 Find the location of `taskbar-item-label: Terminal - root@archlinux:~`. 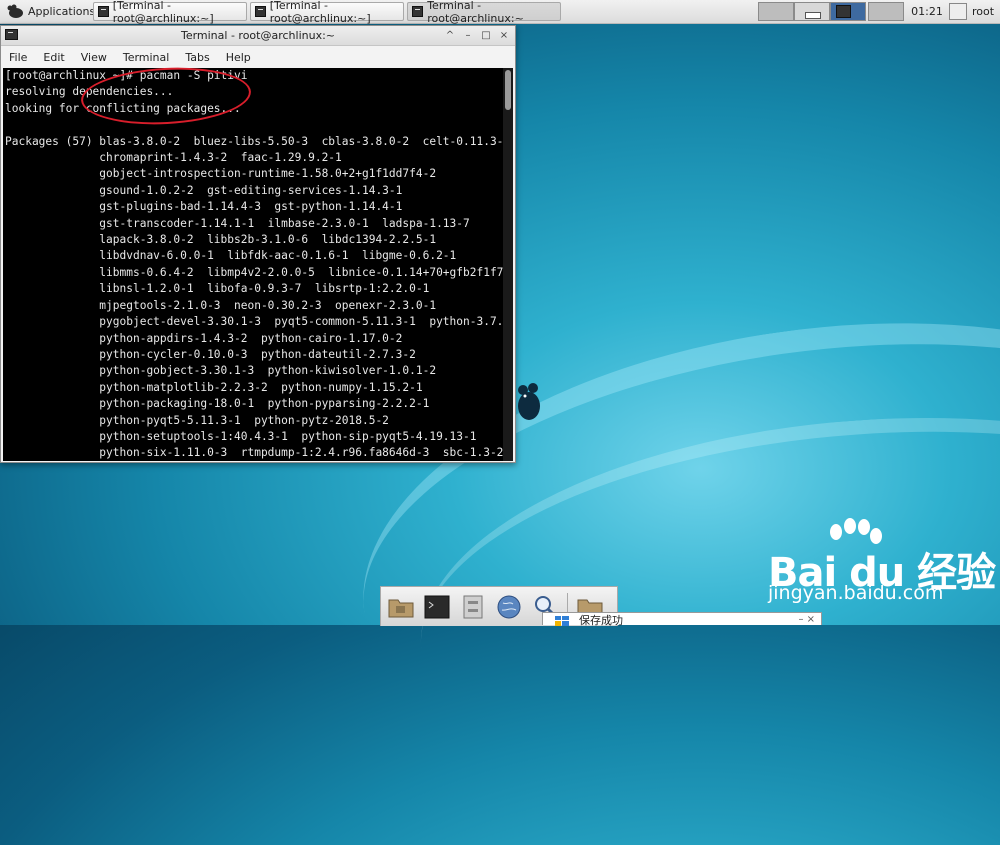

taskbar-item-label: Terminal - root@archlinux:~ is located at coordinates (475, 12).